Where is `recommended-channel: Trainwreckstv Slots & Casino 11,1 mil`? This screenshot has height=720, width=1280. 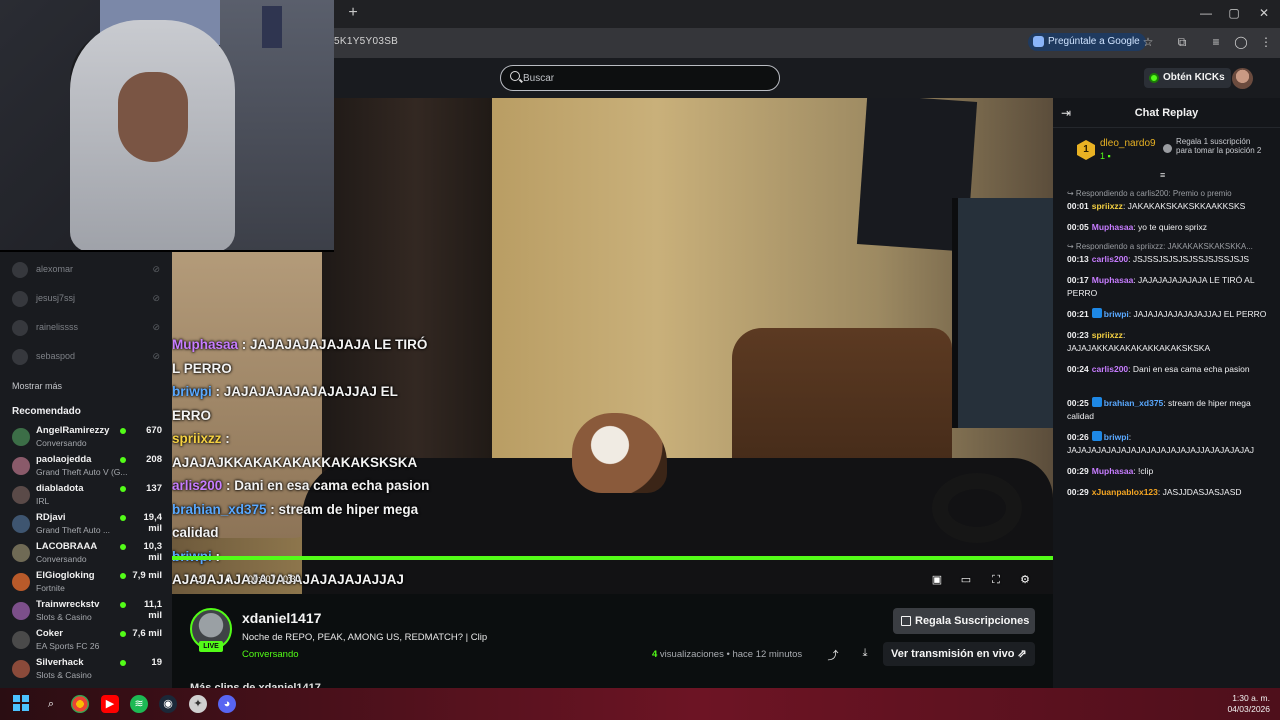
recommended-channel: Trainwreckstv Slots & Casino 11,1 mil is located at coordinates (87, 611).